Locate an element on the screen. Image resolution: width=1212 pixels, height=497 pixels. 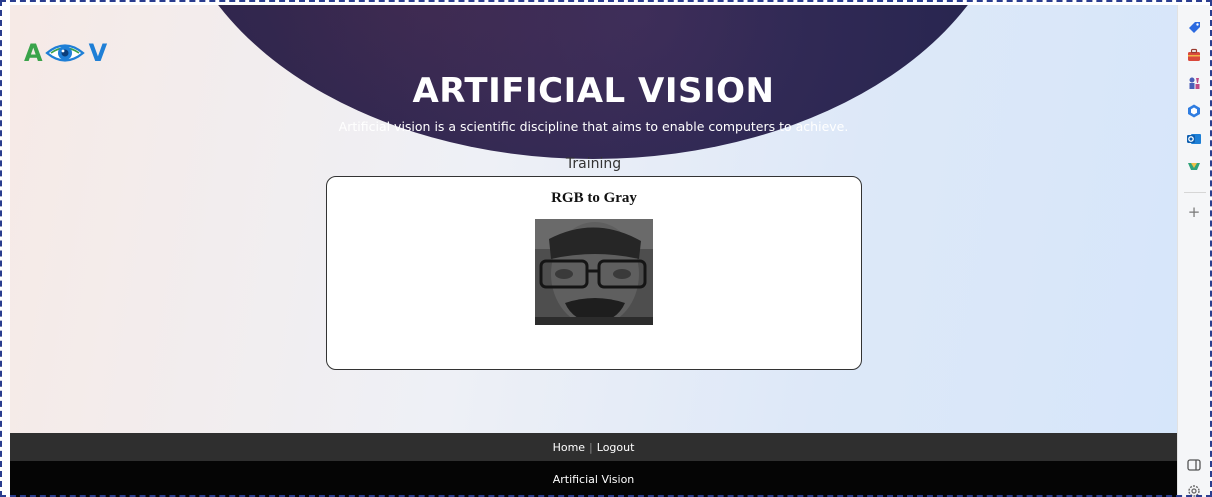
footer-bottom: Artificial Vision is located at coordinates (593, 479).